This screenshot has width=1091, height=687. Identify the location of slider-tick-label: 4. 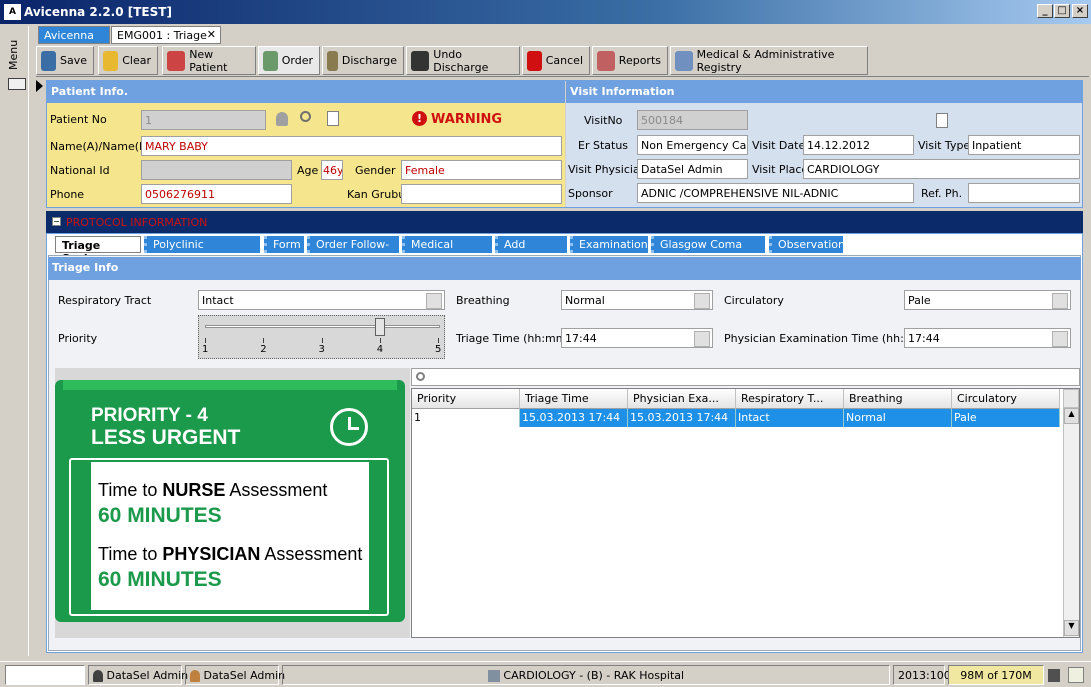
(380, 349).